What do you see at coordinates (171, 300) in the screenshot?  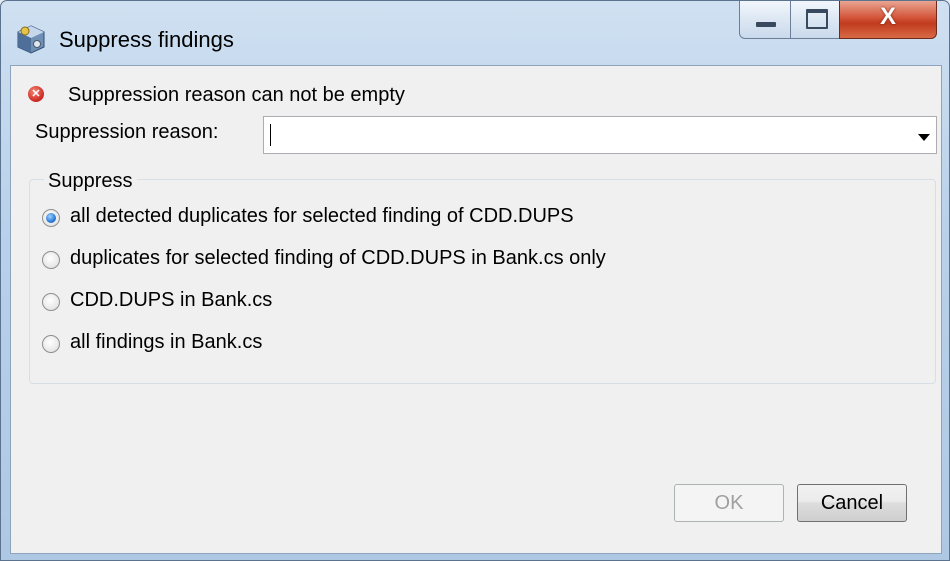 I see `radio-option-label: CDD.DUPS in Bank.cs` at bounding box center [171, 300].